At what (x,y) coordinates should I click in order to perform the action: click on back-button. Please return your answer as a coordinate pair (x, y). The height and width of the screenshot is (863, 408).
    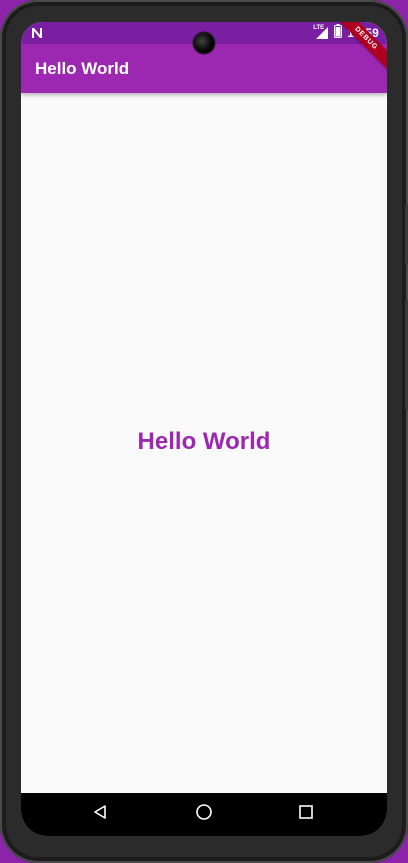
    Looking at the image, I should click on (100, 814).